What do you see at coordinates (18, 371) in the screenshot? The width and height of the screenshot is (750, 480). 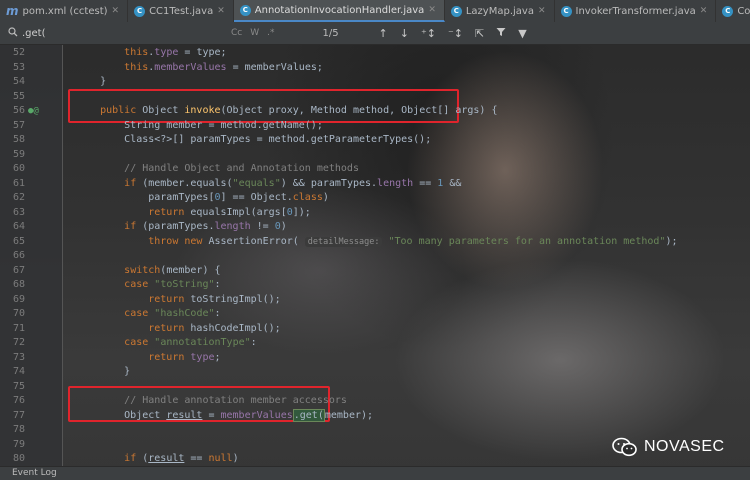 I see `line-number: 74` at bounding box center [18, 371].